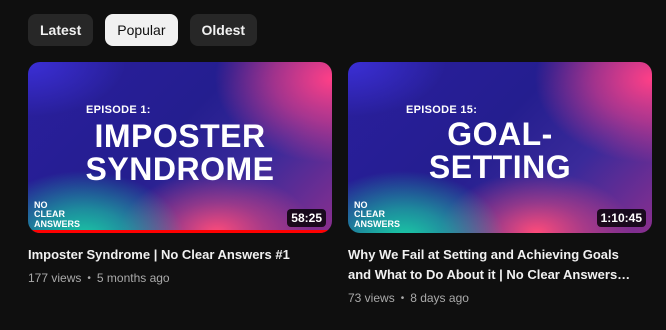 The image size is (666, 330). Describe the element at coordinates (500, 298) in the screenshot. I see `video-metadata: 73 views • 8 days ago` at that location.